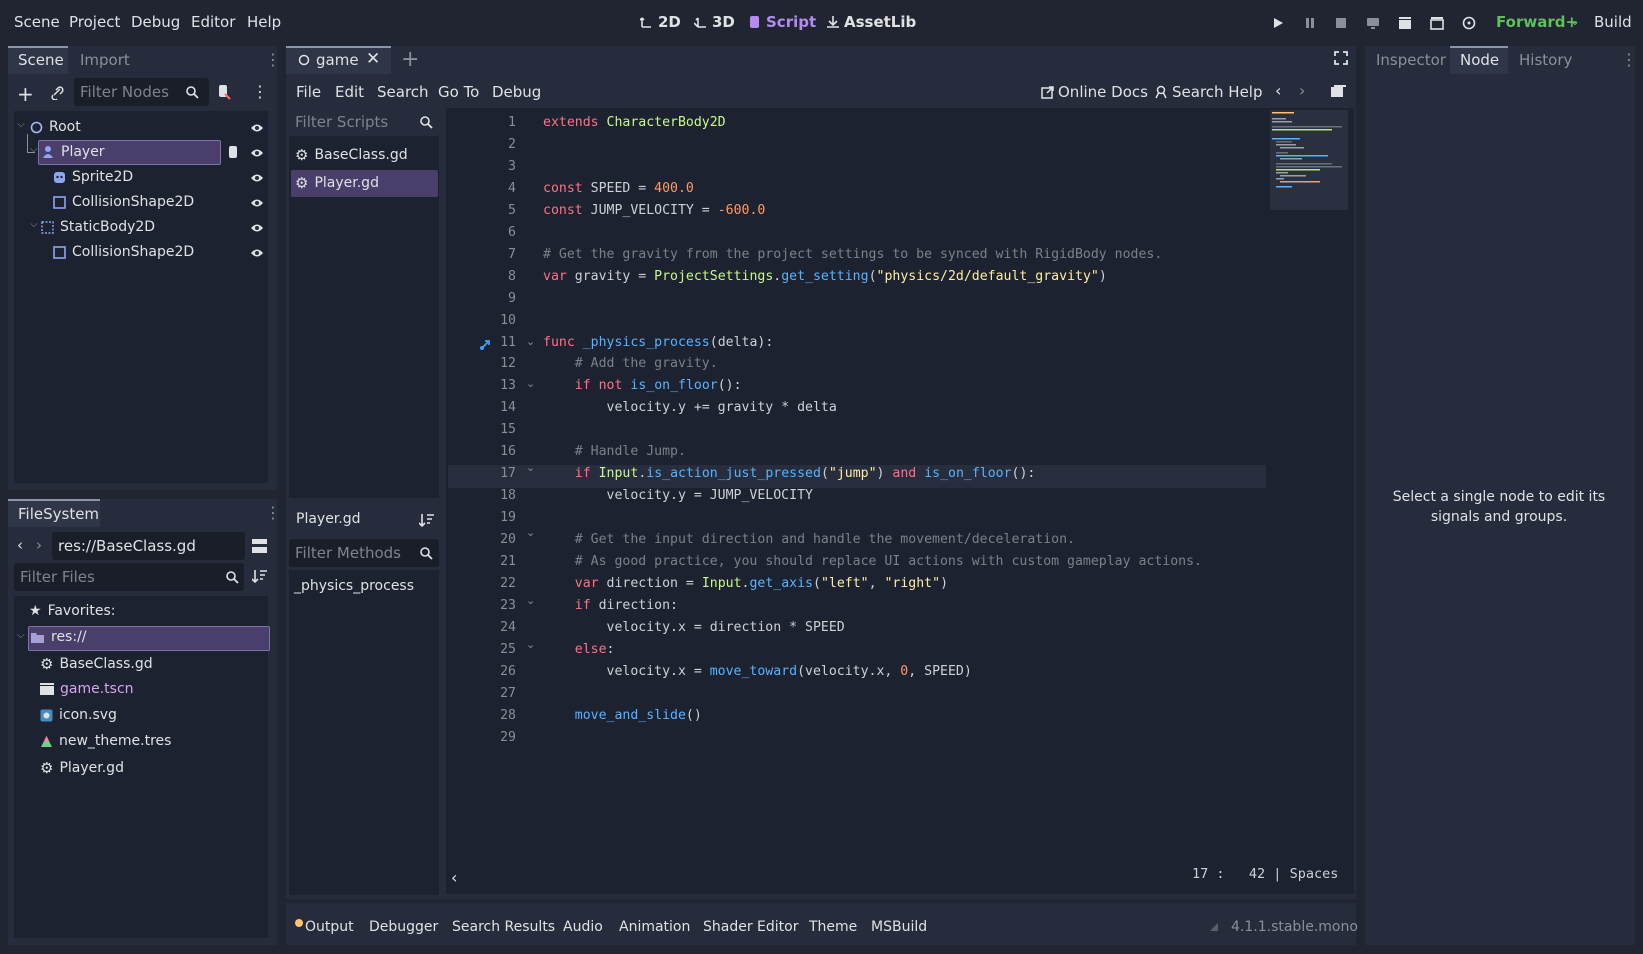  I want to click on menu-help: Help, so click(264, 22).